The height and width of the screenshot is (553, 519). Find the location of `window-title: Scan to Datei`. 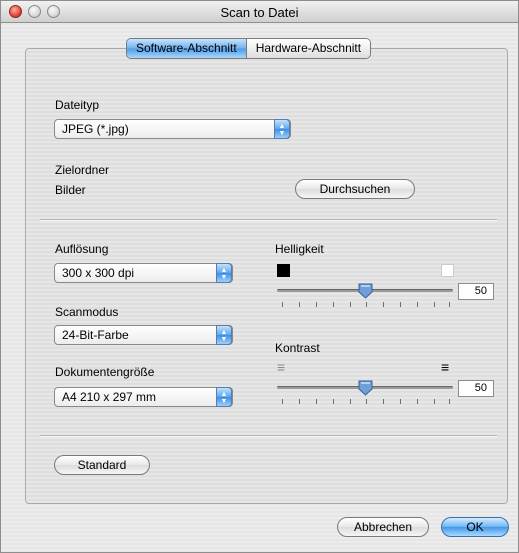

window-title: Scan to Datei is located at coordinates (259, 12).